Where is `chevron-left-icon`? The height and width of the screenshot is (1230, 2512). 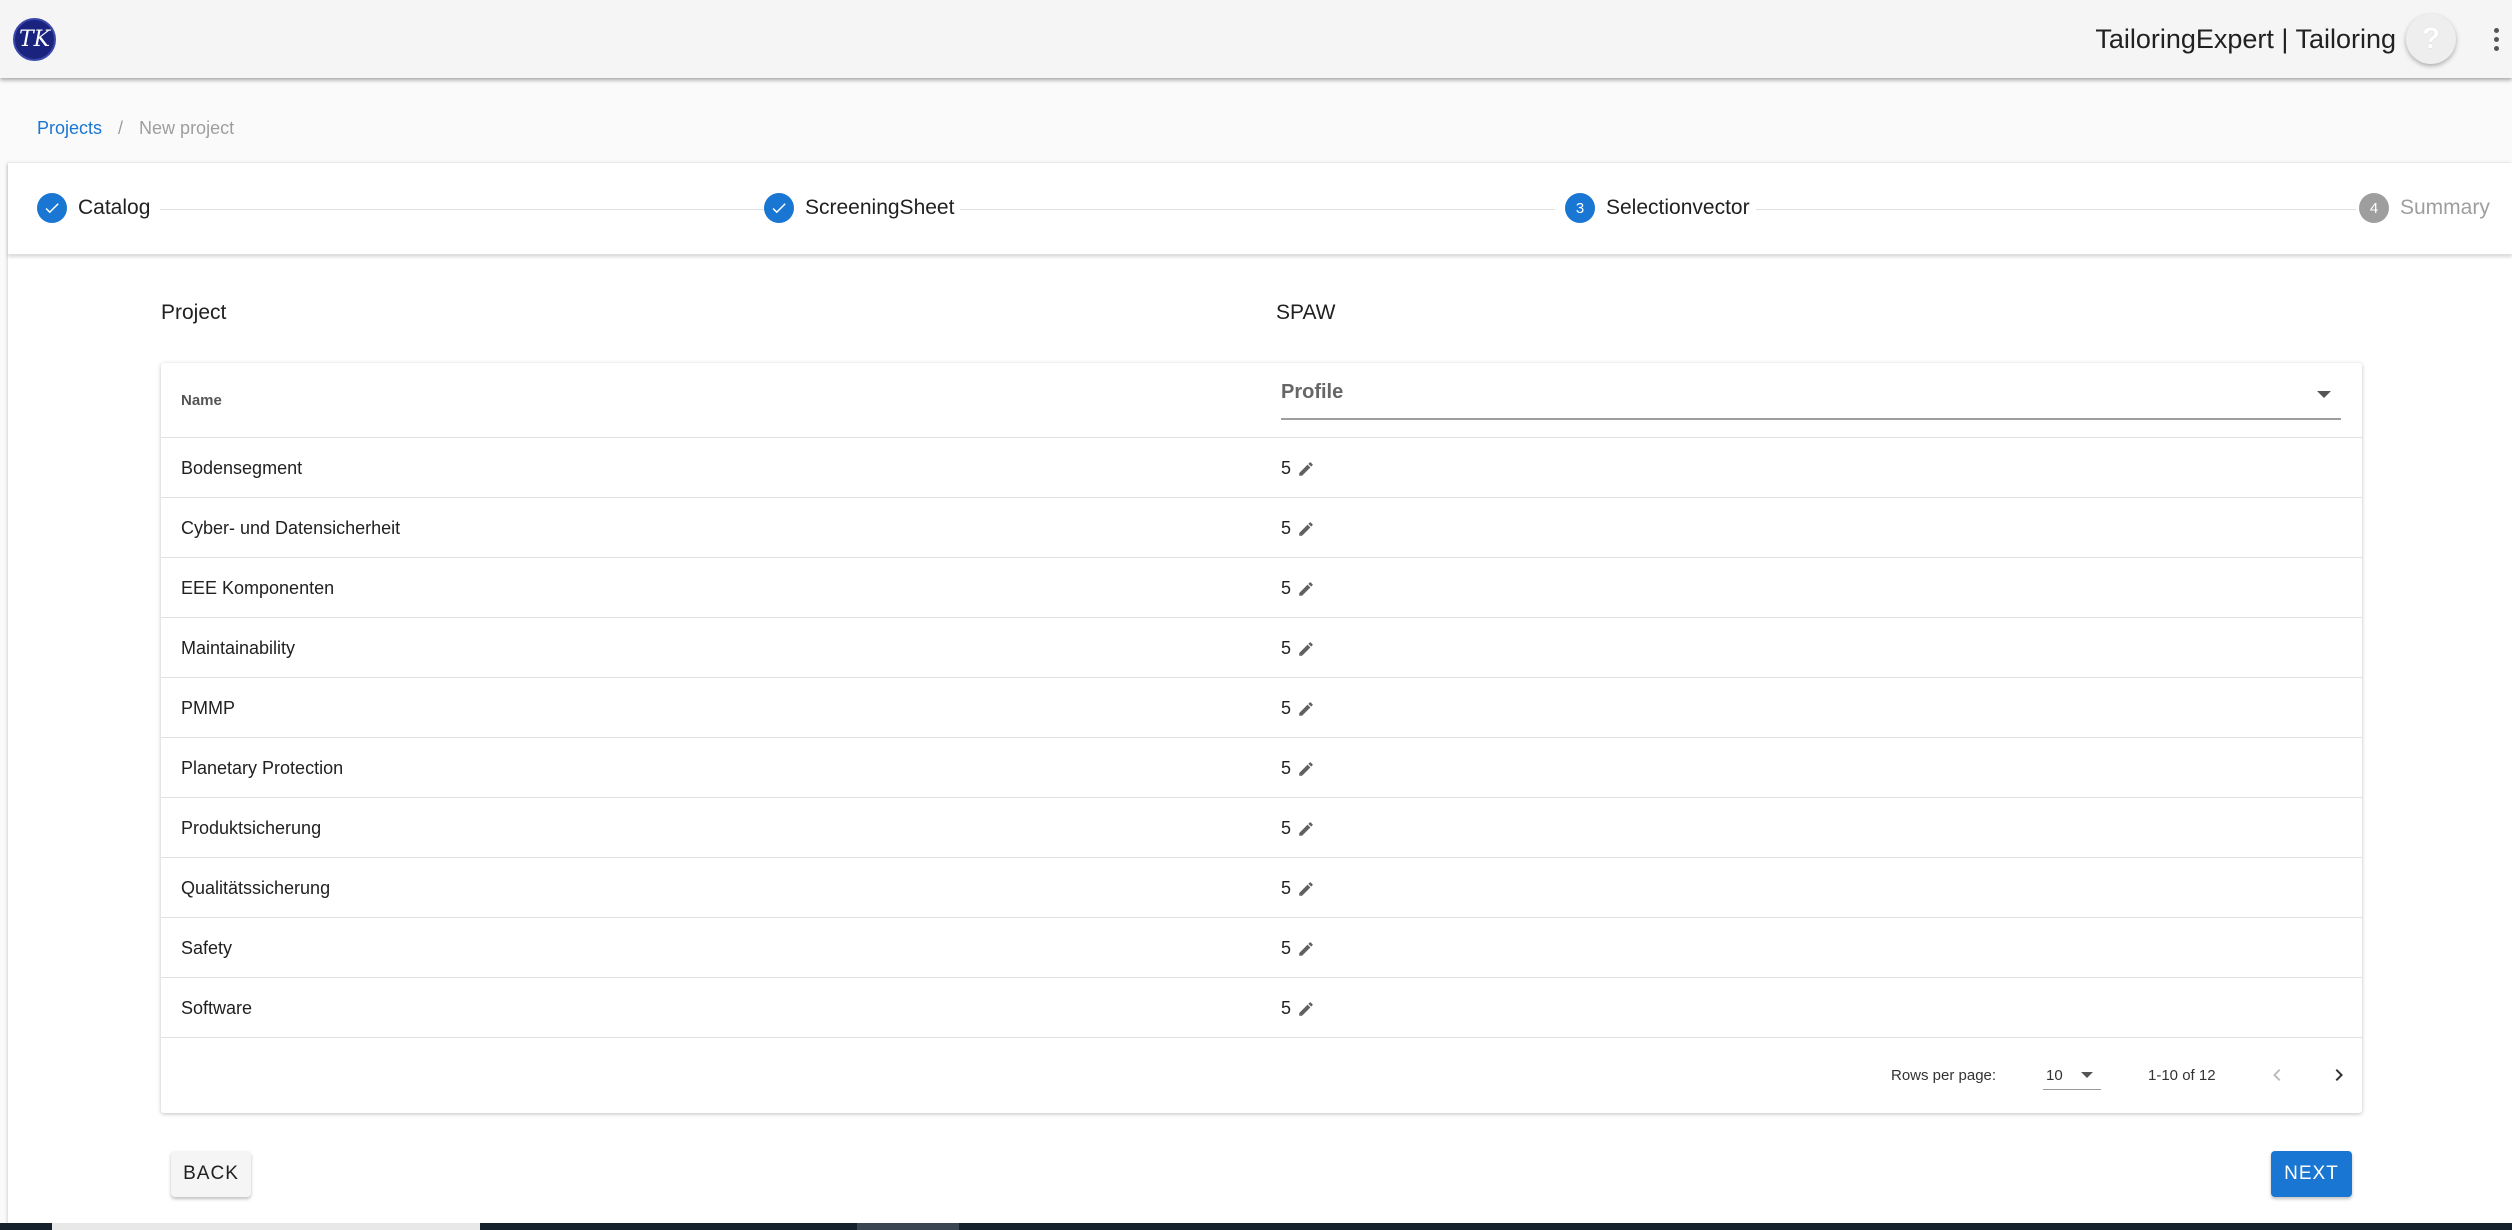 chevron-left-icon is located at coordinates (2277, 1075).